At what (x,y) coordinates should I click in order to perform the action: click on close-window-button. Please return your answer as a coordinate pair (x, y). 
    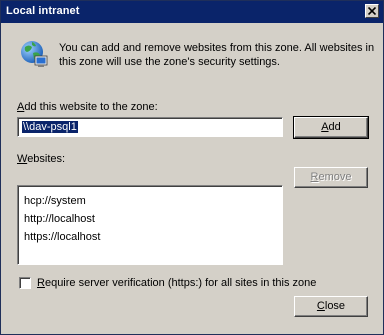
    Looking at the image, I should click on (372, 11).